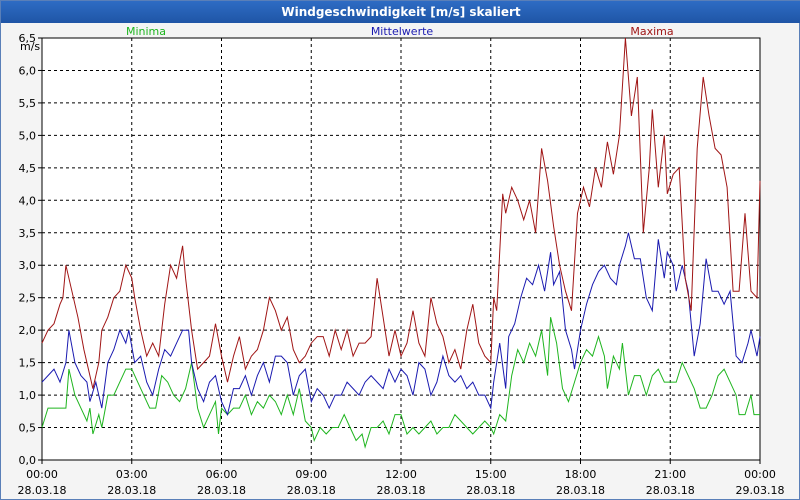 This screenshot has height=500, width=800. What do you see at coordinates (28, 298) in the screenshot?
I see `y-tick-label: 2,5` at bounding box center [28, 298].